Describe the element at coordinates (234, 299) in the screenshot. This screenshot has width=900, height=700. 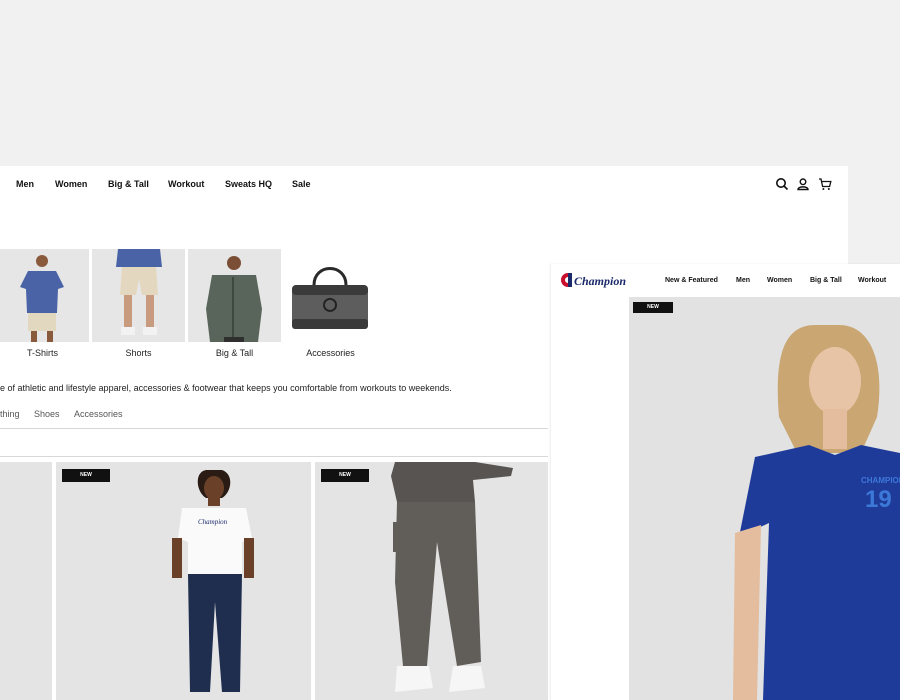
I see `big-tall-model-image` at that location.